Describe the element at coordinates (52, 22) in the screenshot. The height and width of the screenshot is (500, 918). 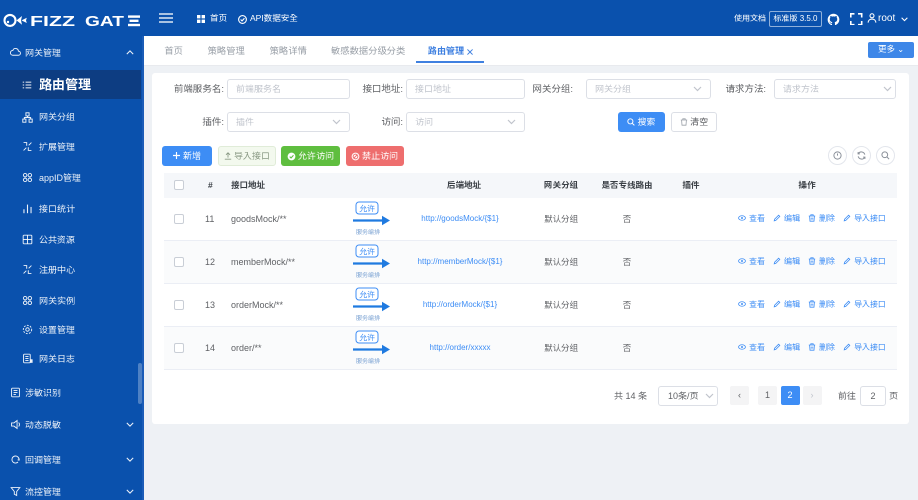
I see `svg-text: FIZZ` at that location.